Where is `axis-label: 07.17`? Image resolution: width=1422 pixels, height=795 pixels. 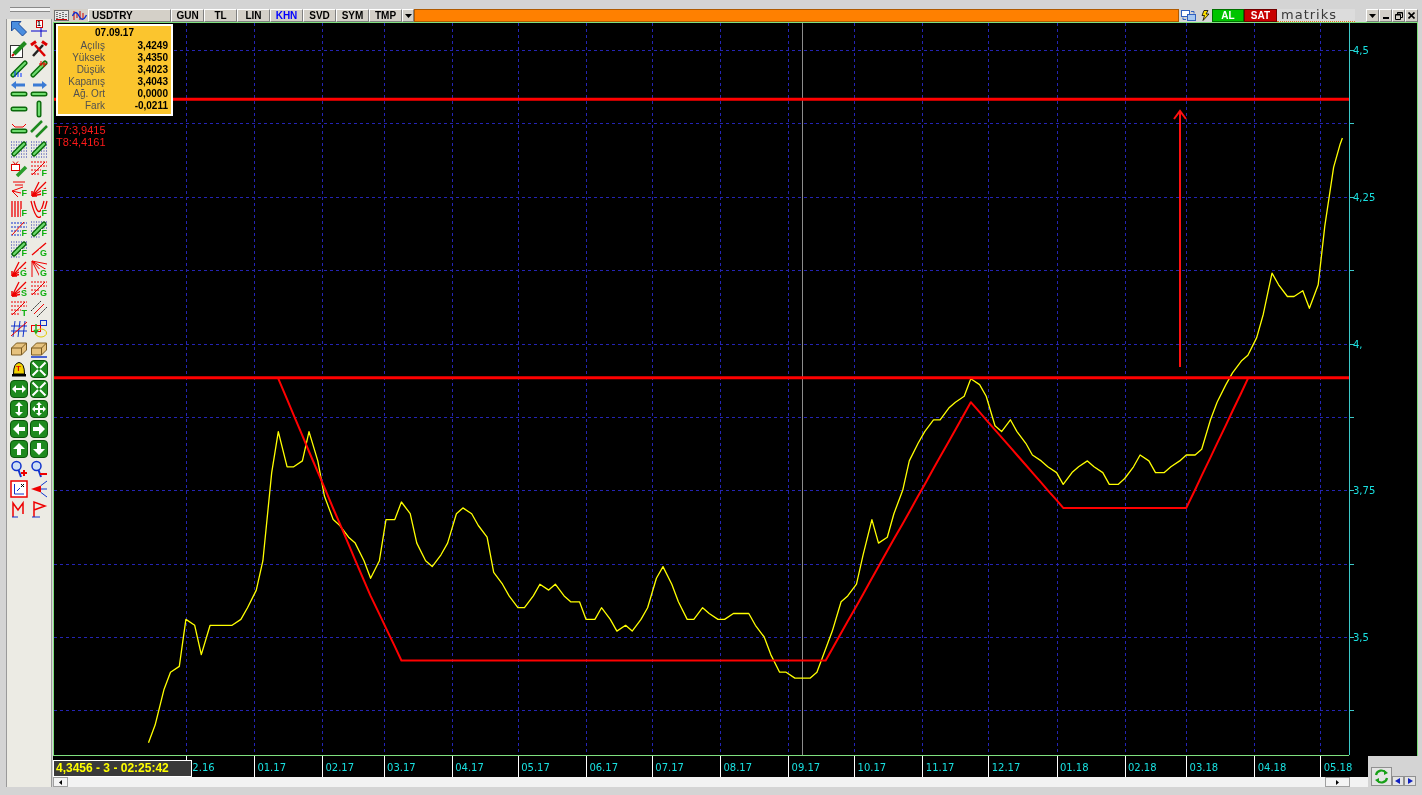
axis-label: 07.17 is located at coordinates (669, 767).